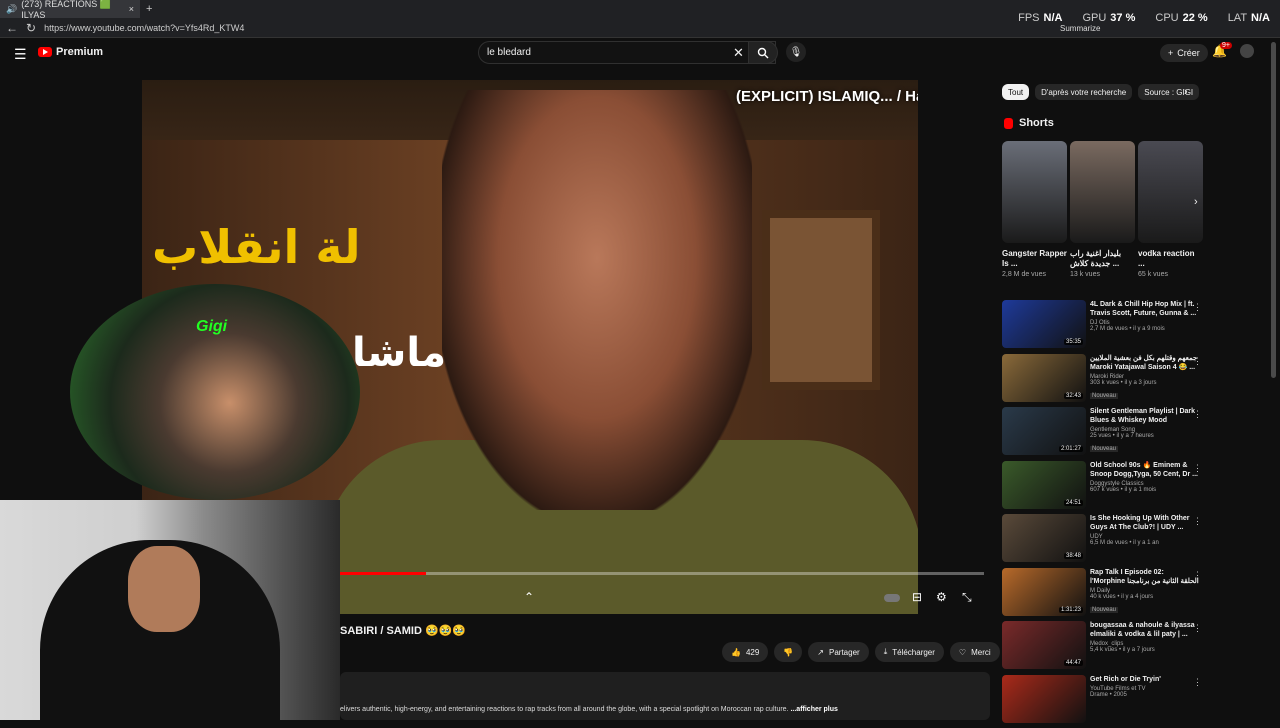  I want to click on chevron-up-icon: ⌃, so click(529, 597).